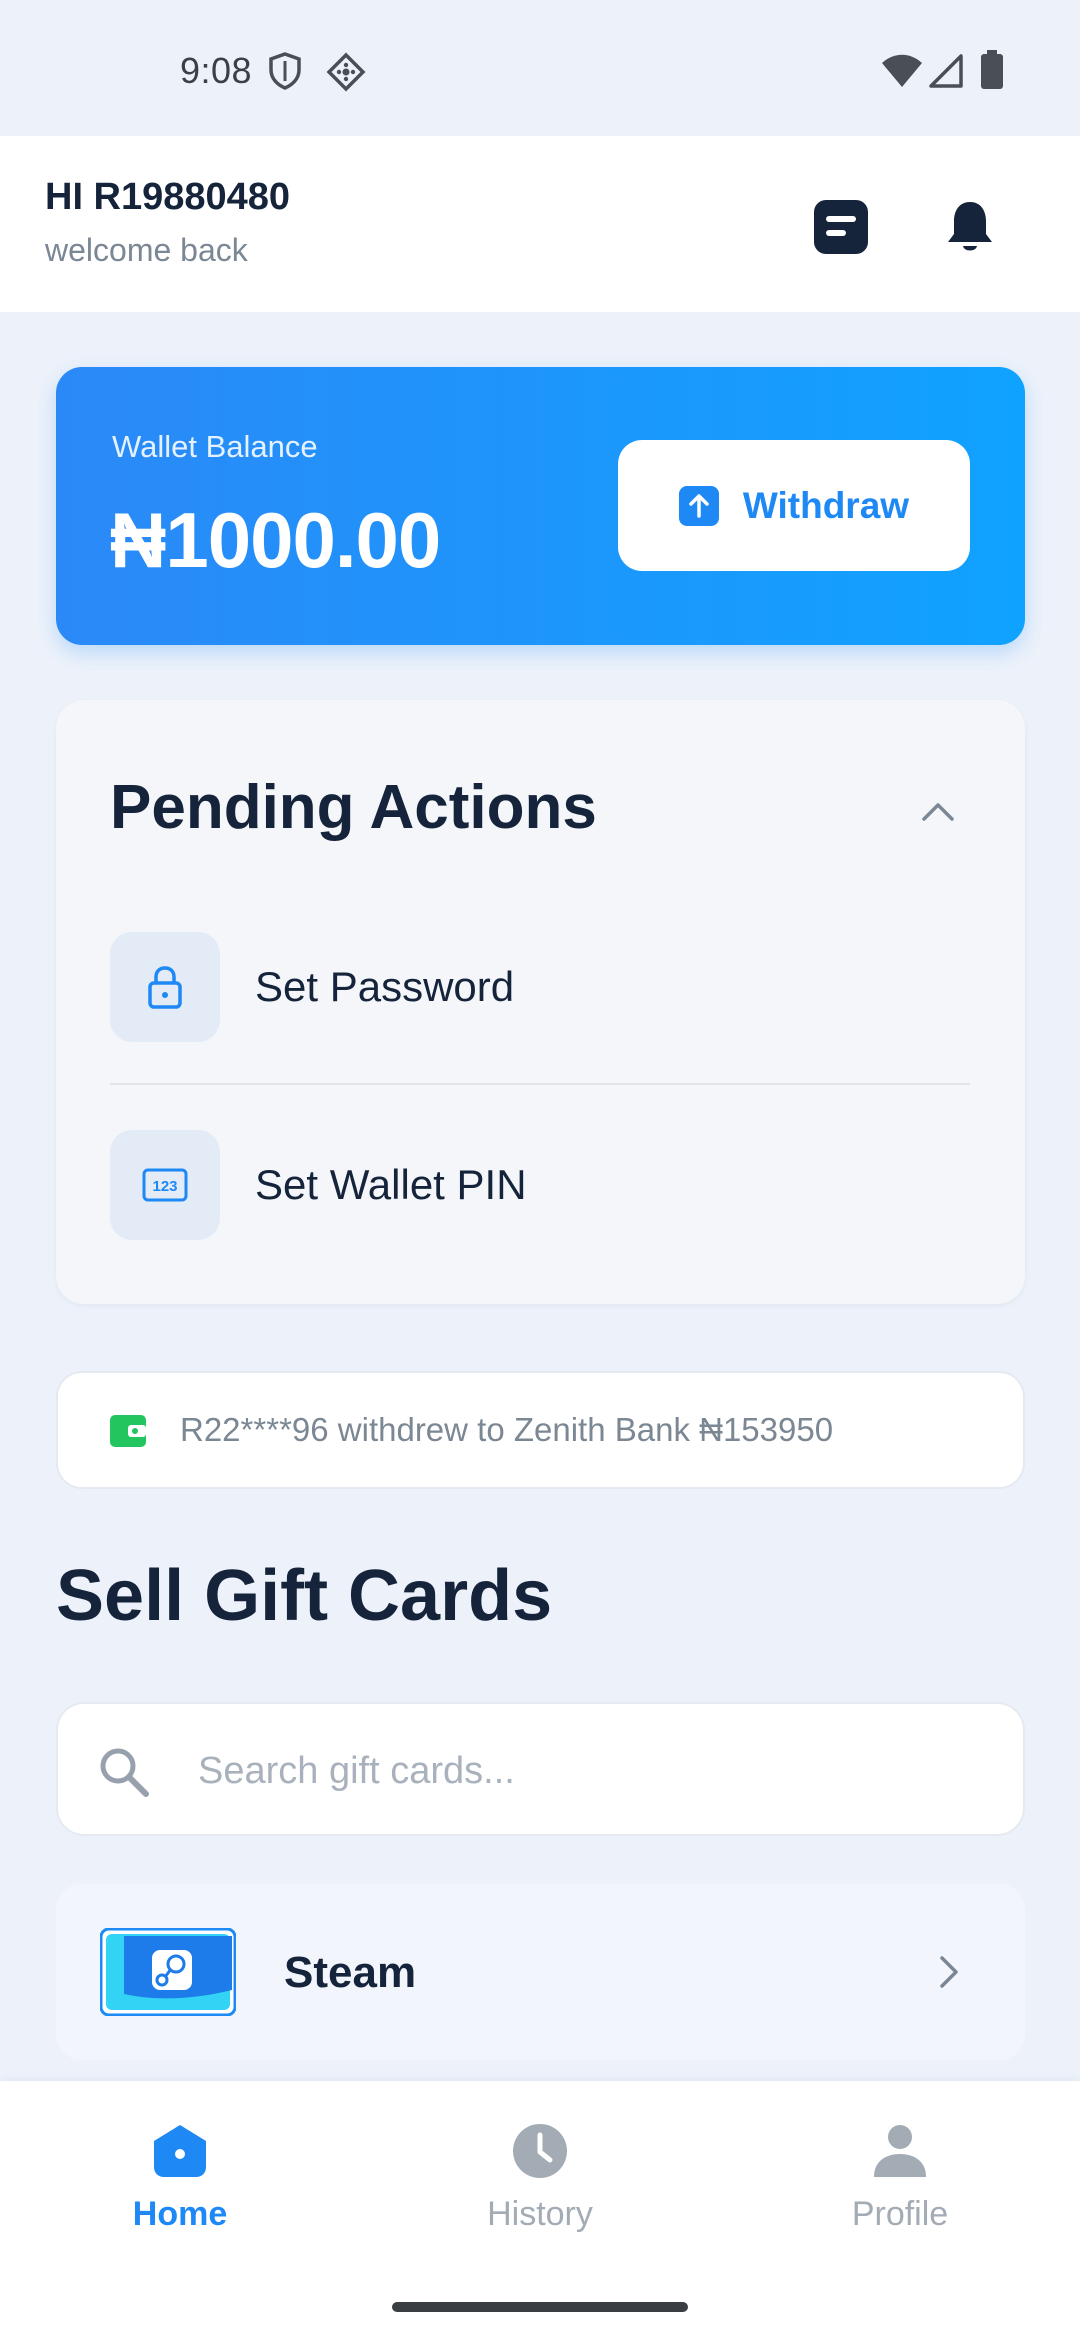 The height and width of the screenshot is (2340, 1080). I want to click on nav-home-label: Home, so click(180, 2214).